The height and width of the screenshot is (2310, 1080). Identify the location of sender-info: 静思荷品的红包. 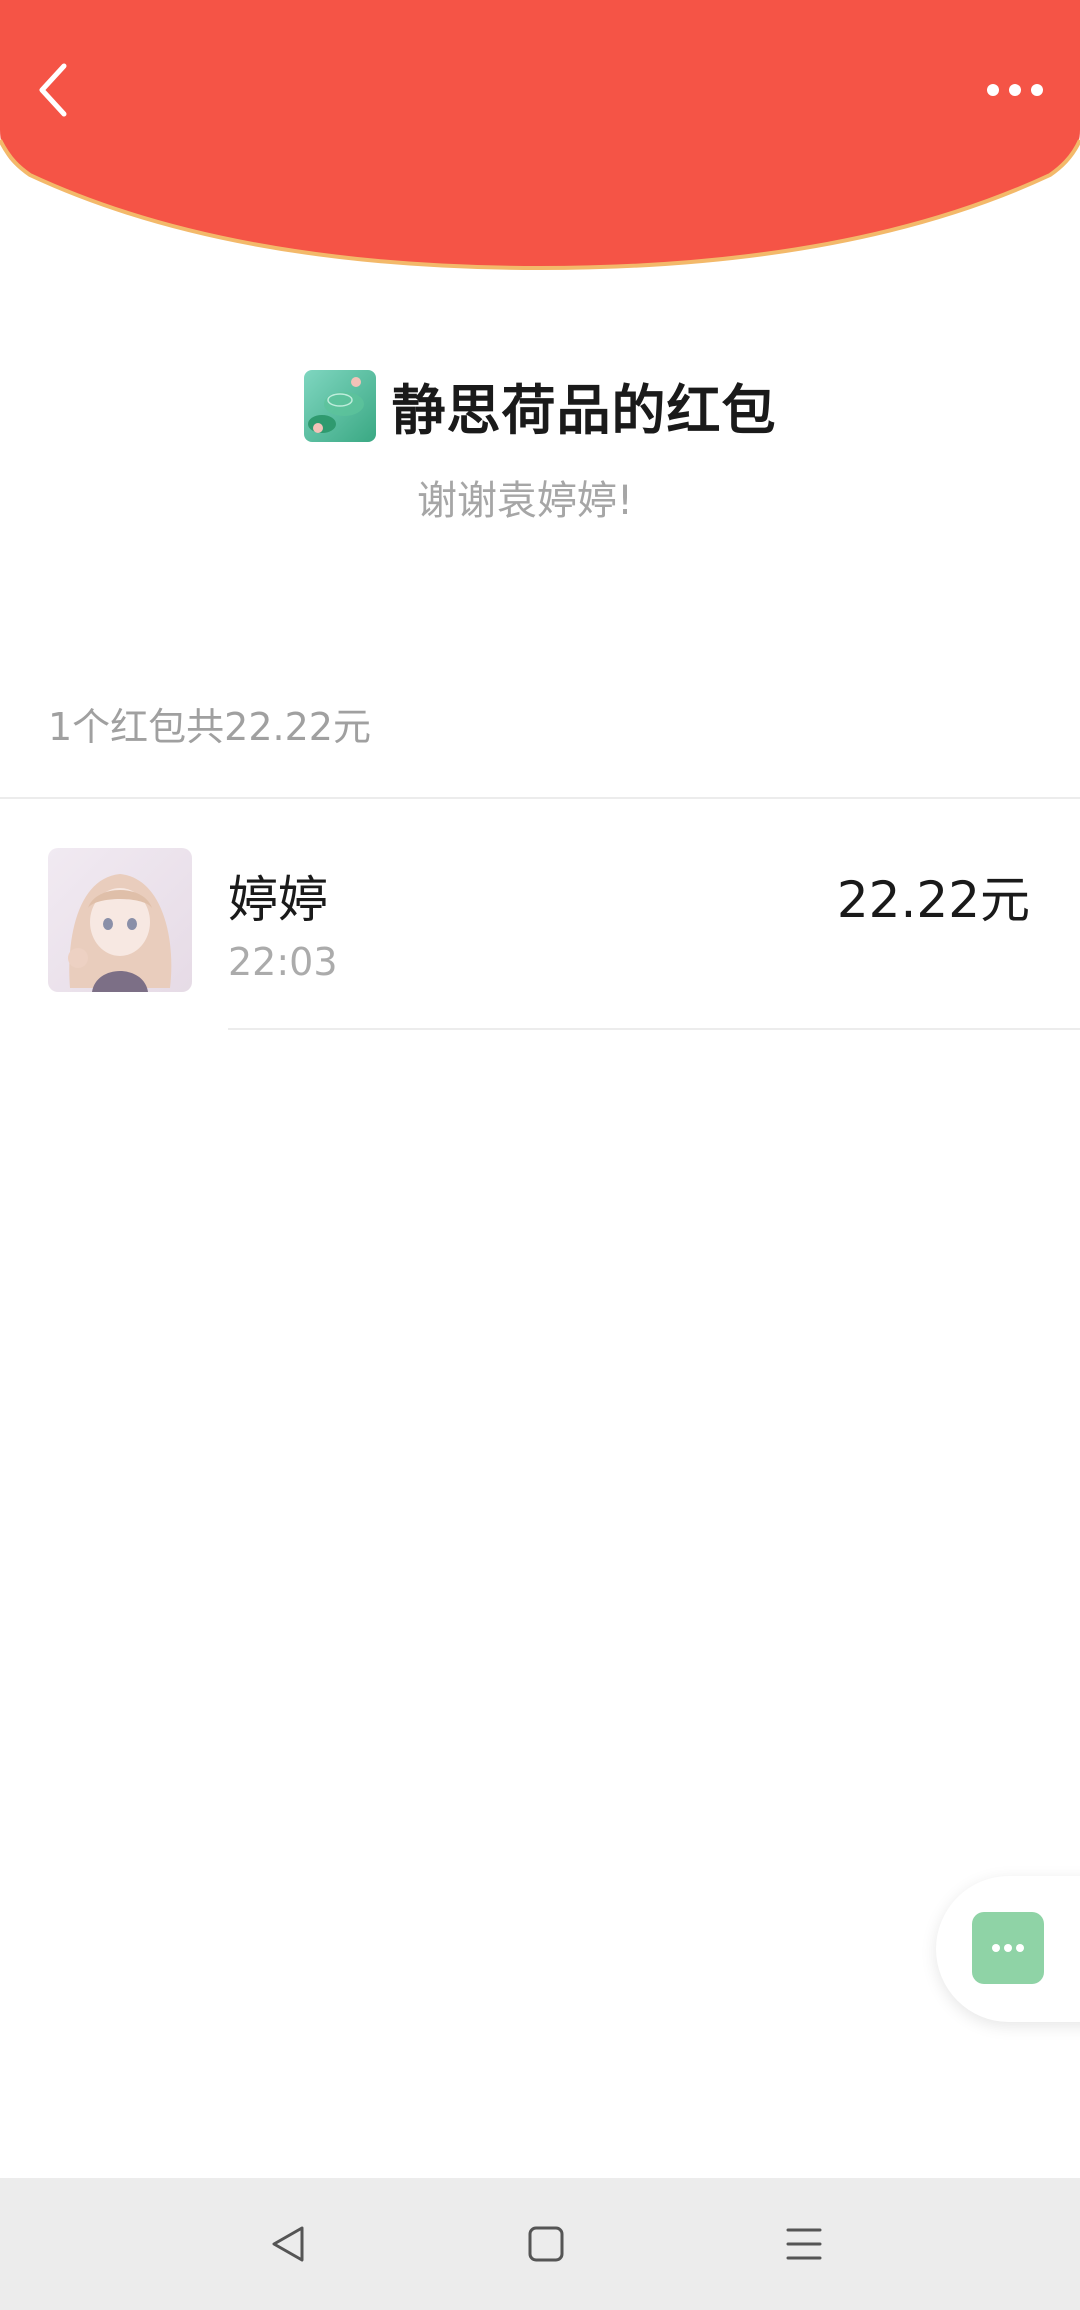
(540, 405).